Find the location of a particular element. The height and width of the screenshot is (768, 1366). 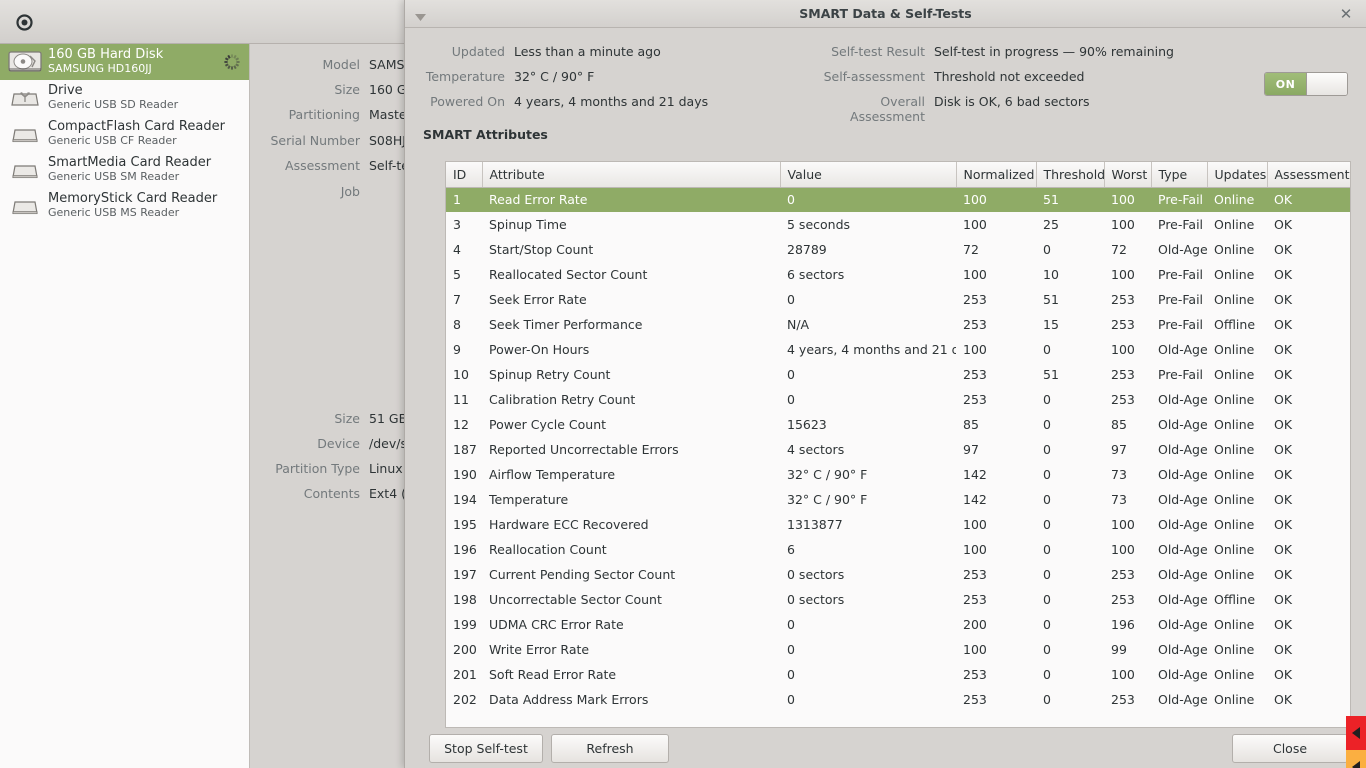

cell-attribute: Start/Stop Count is located at coordinates (541, 249).